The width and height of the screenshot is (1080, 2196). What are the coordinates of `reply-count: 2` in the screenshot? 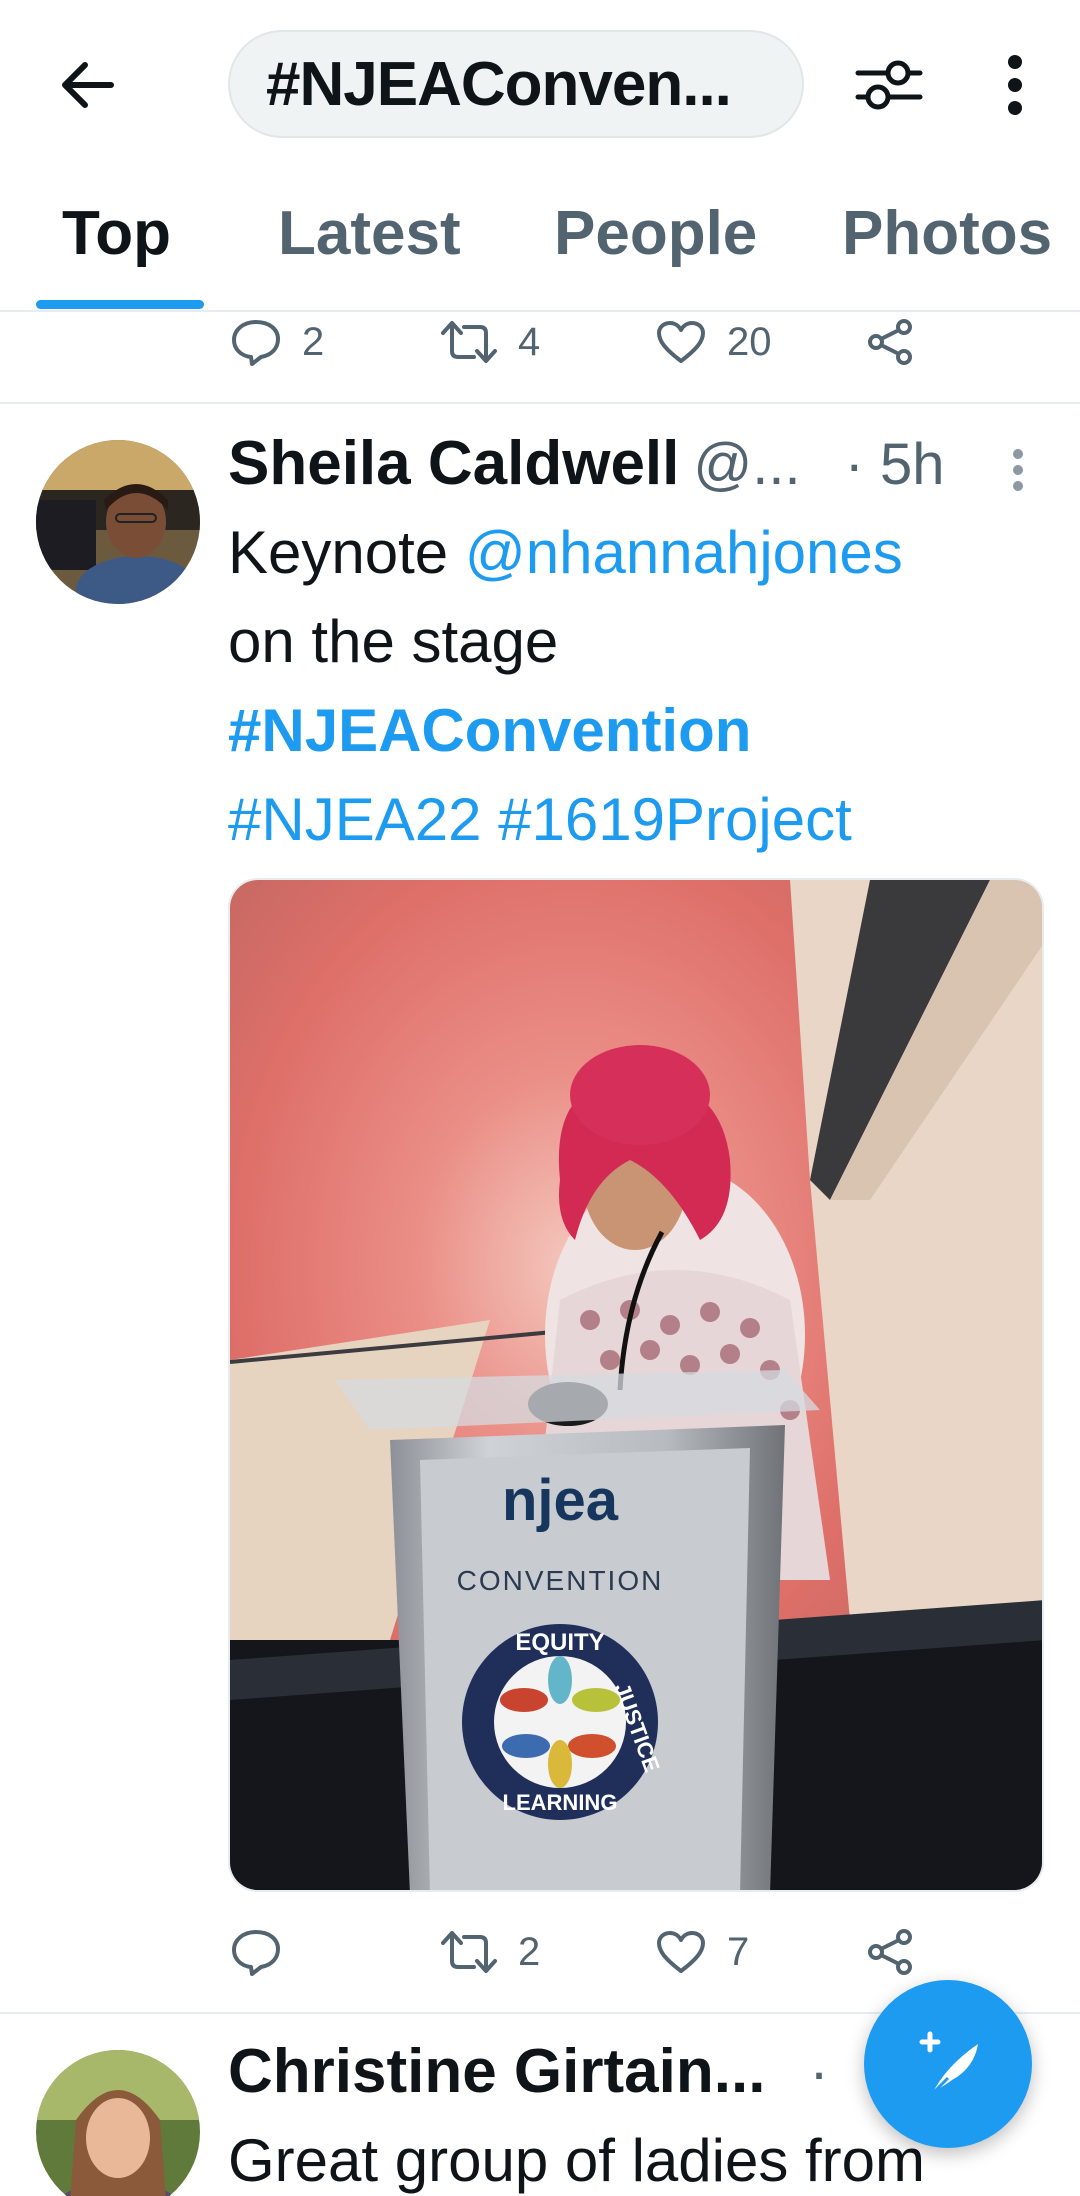 It's located at (313, 341).